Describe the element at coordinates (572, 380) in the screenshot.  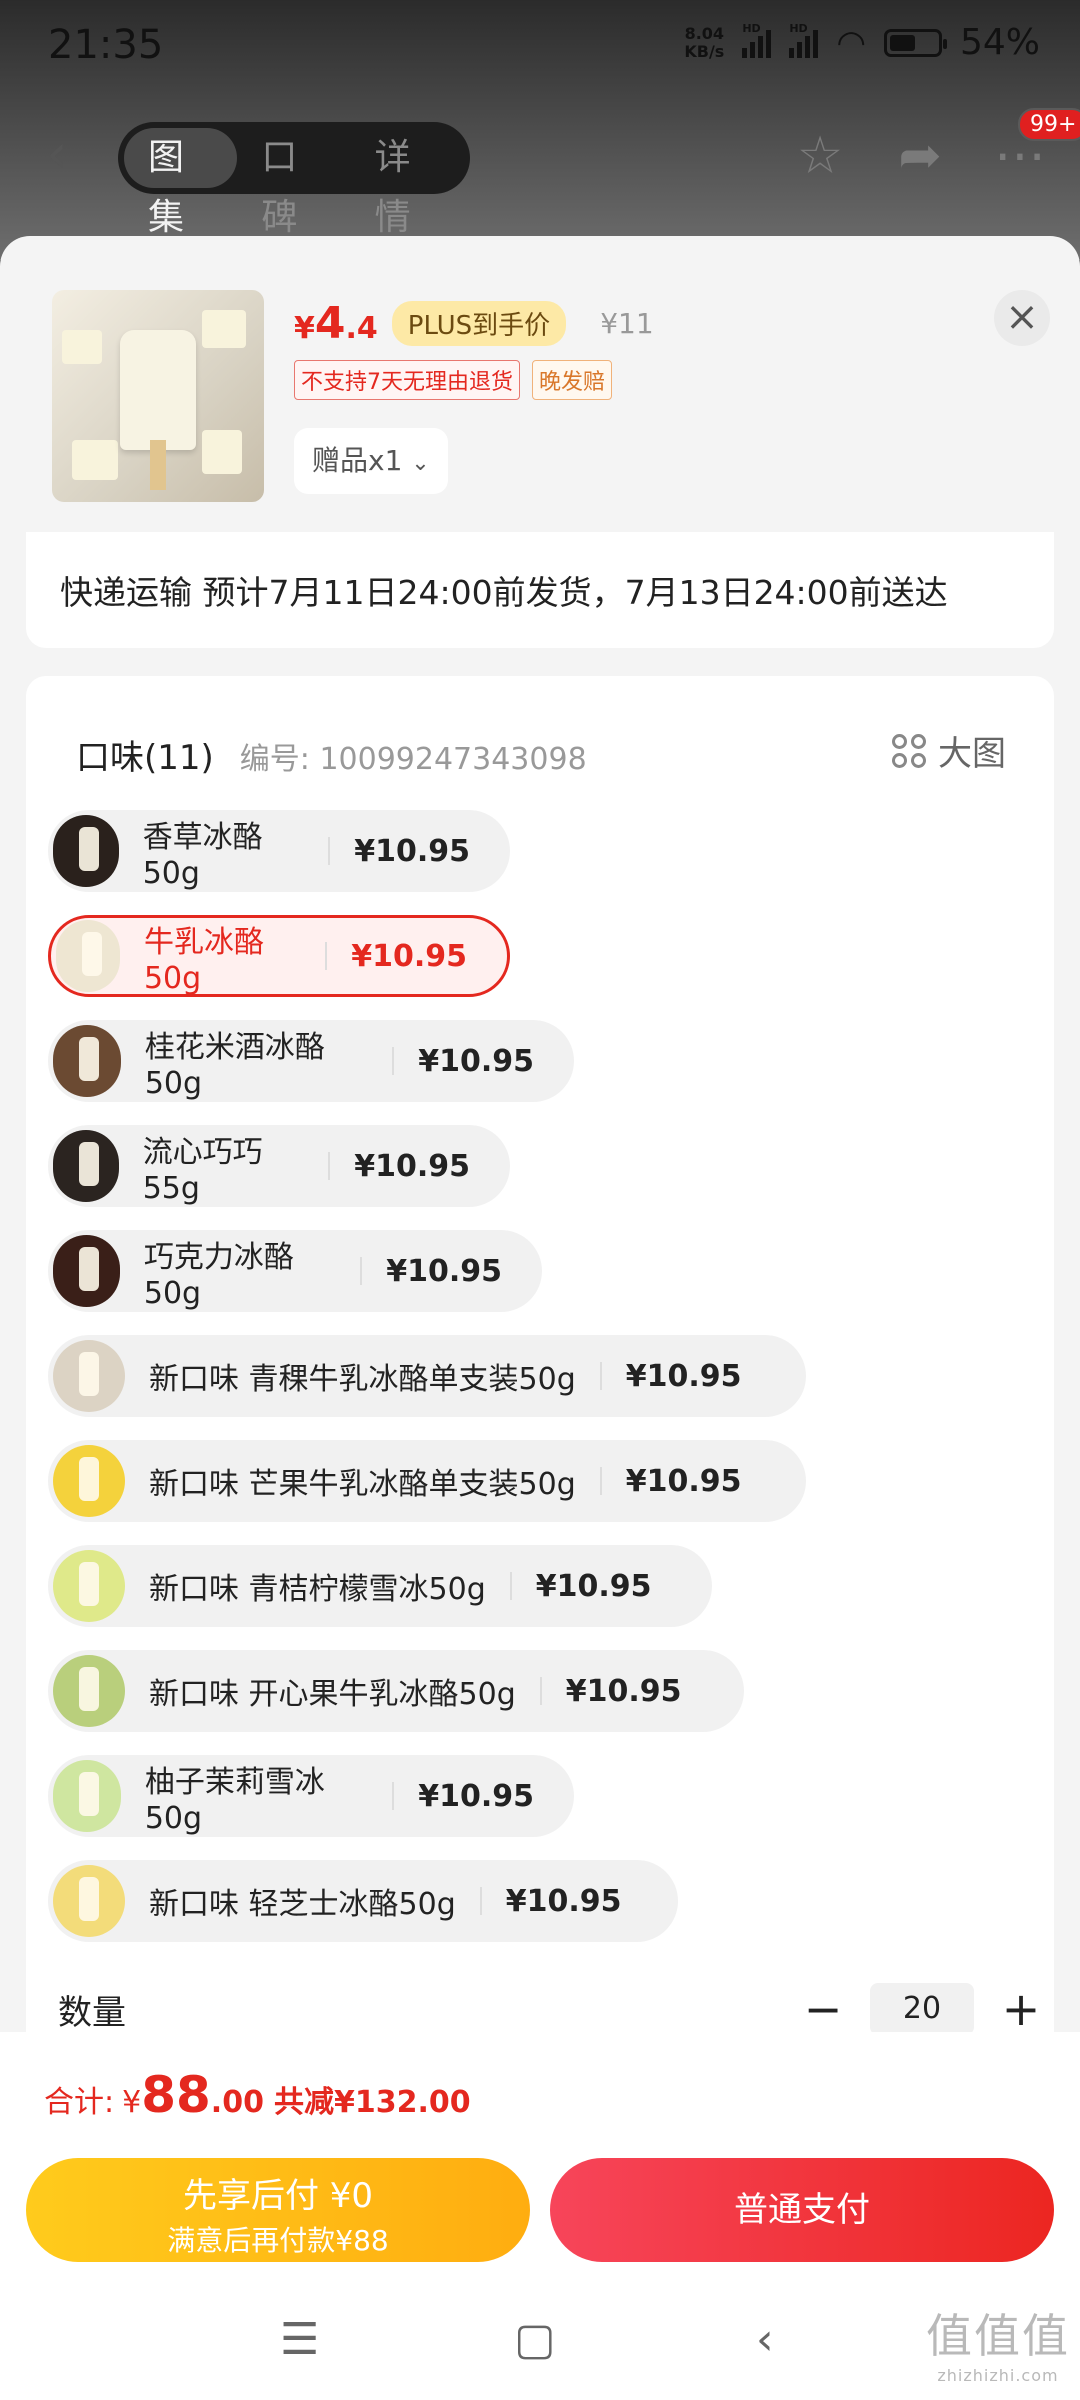
I see `late-compensation-tag: 晚发赔` at that location.